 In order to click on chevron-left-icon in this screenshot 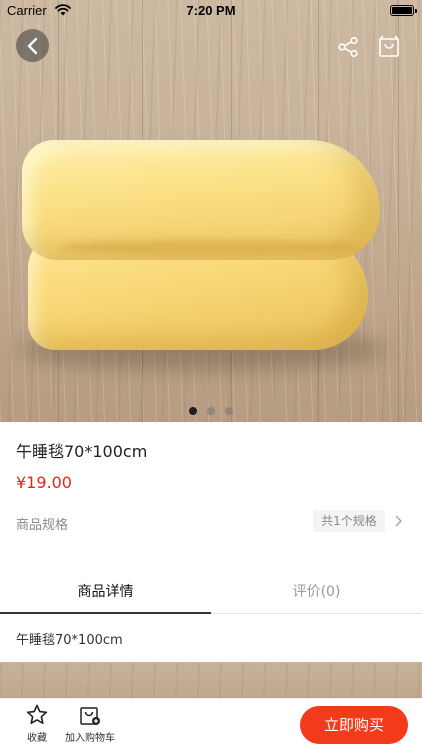, I will do `click(32, 45)`.